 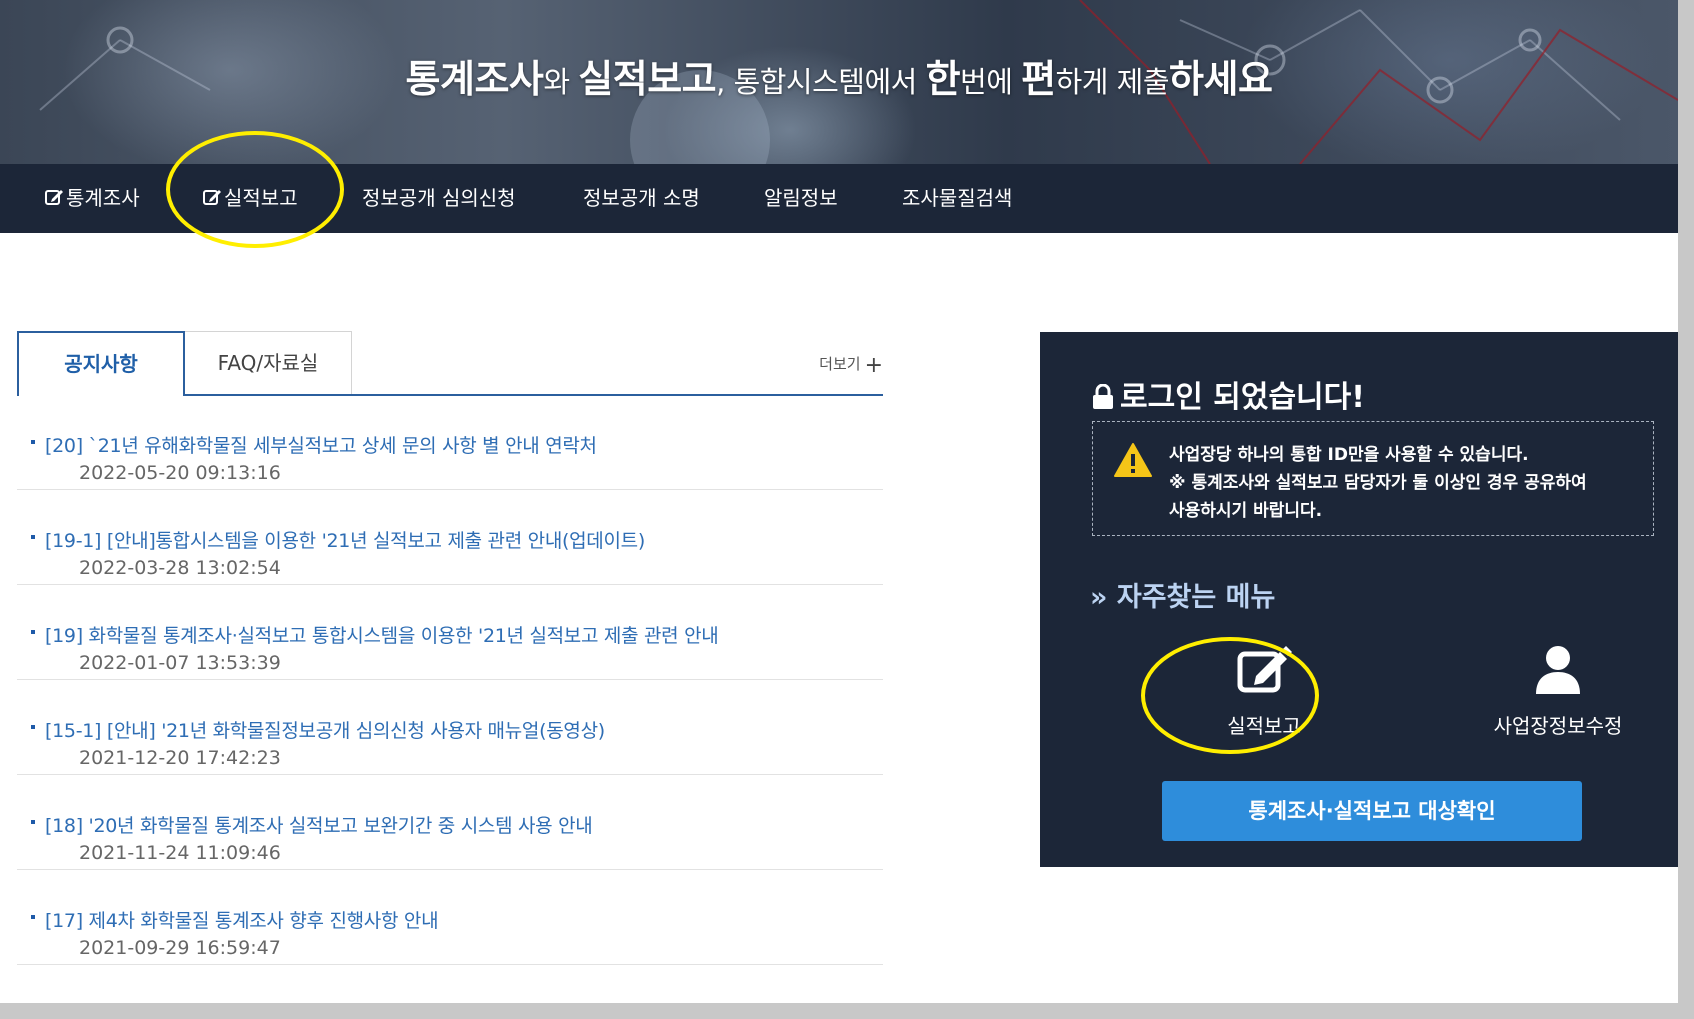 What do you see at coordinates (268, 362) in the screenshot?
I see `tab-faq: FAQ/자료실` at bounding box center [268, 362].